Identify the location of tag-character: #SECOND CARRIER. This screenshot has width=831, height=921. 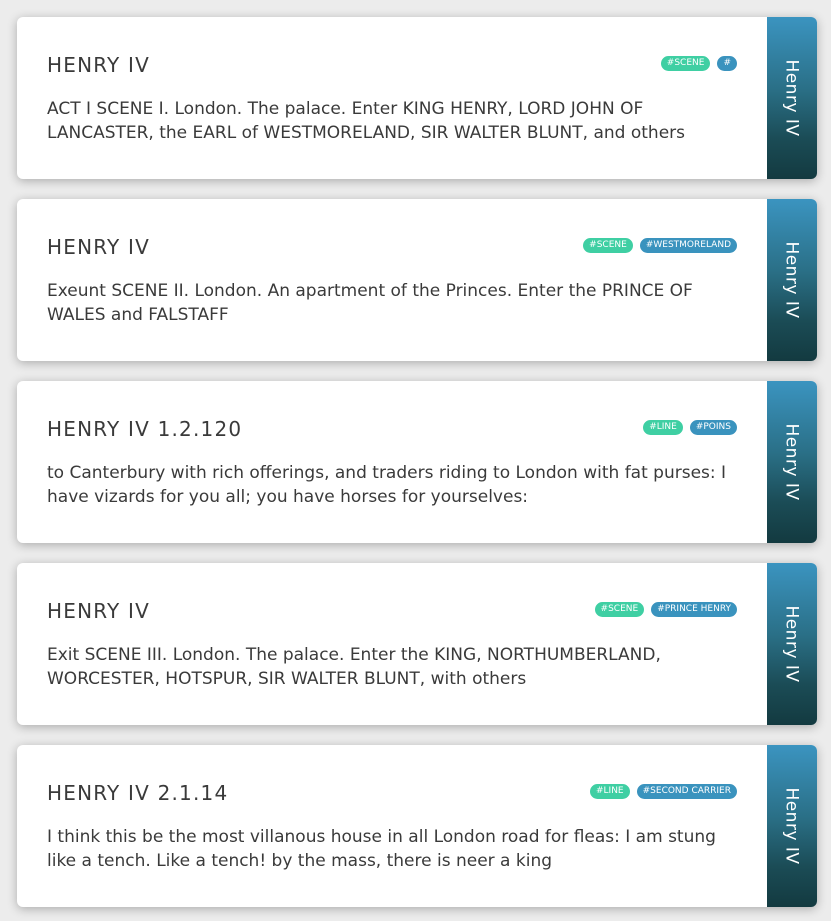
(686, 791).